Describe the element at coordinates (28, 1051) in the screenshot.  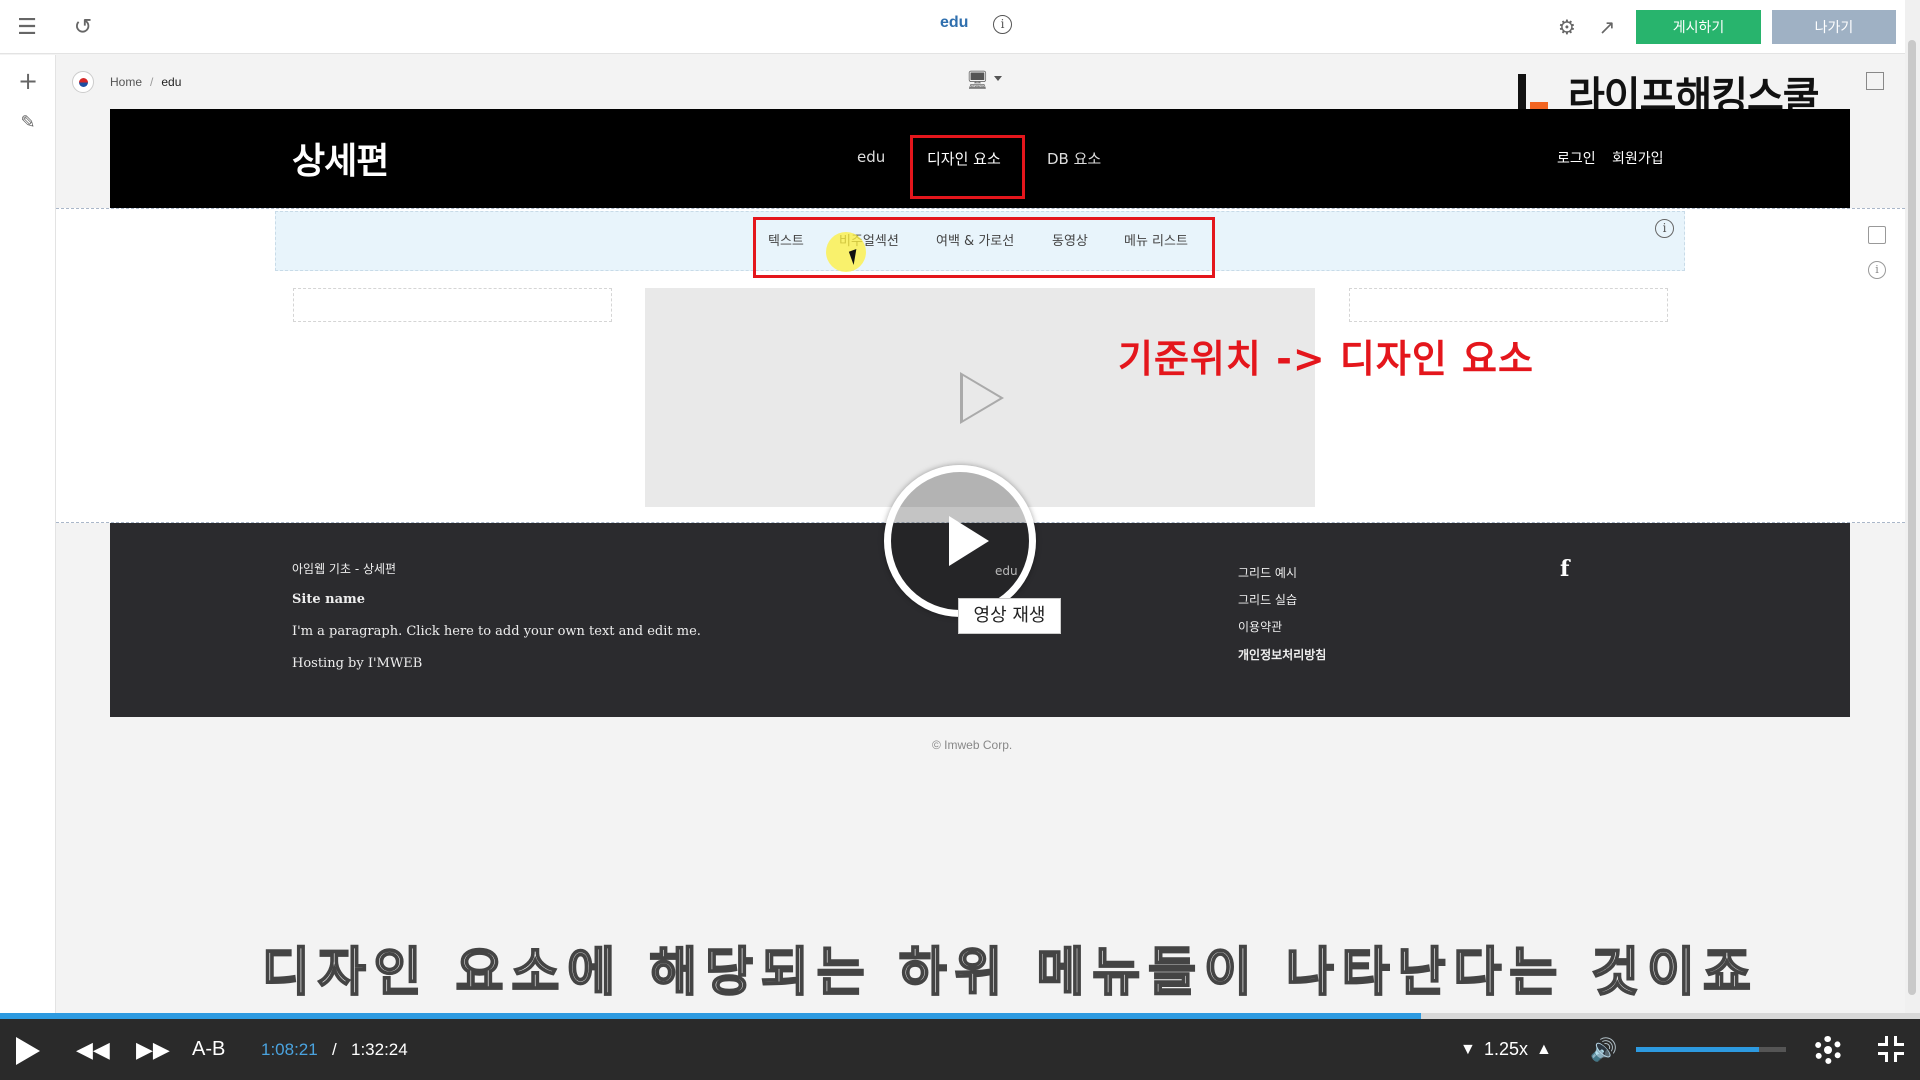
I see `play-button` at that location.